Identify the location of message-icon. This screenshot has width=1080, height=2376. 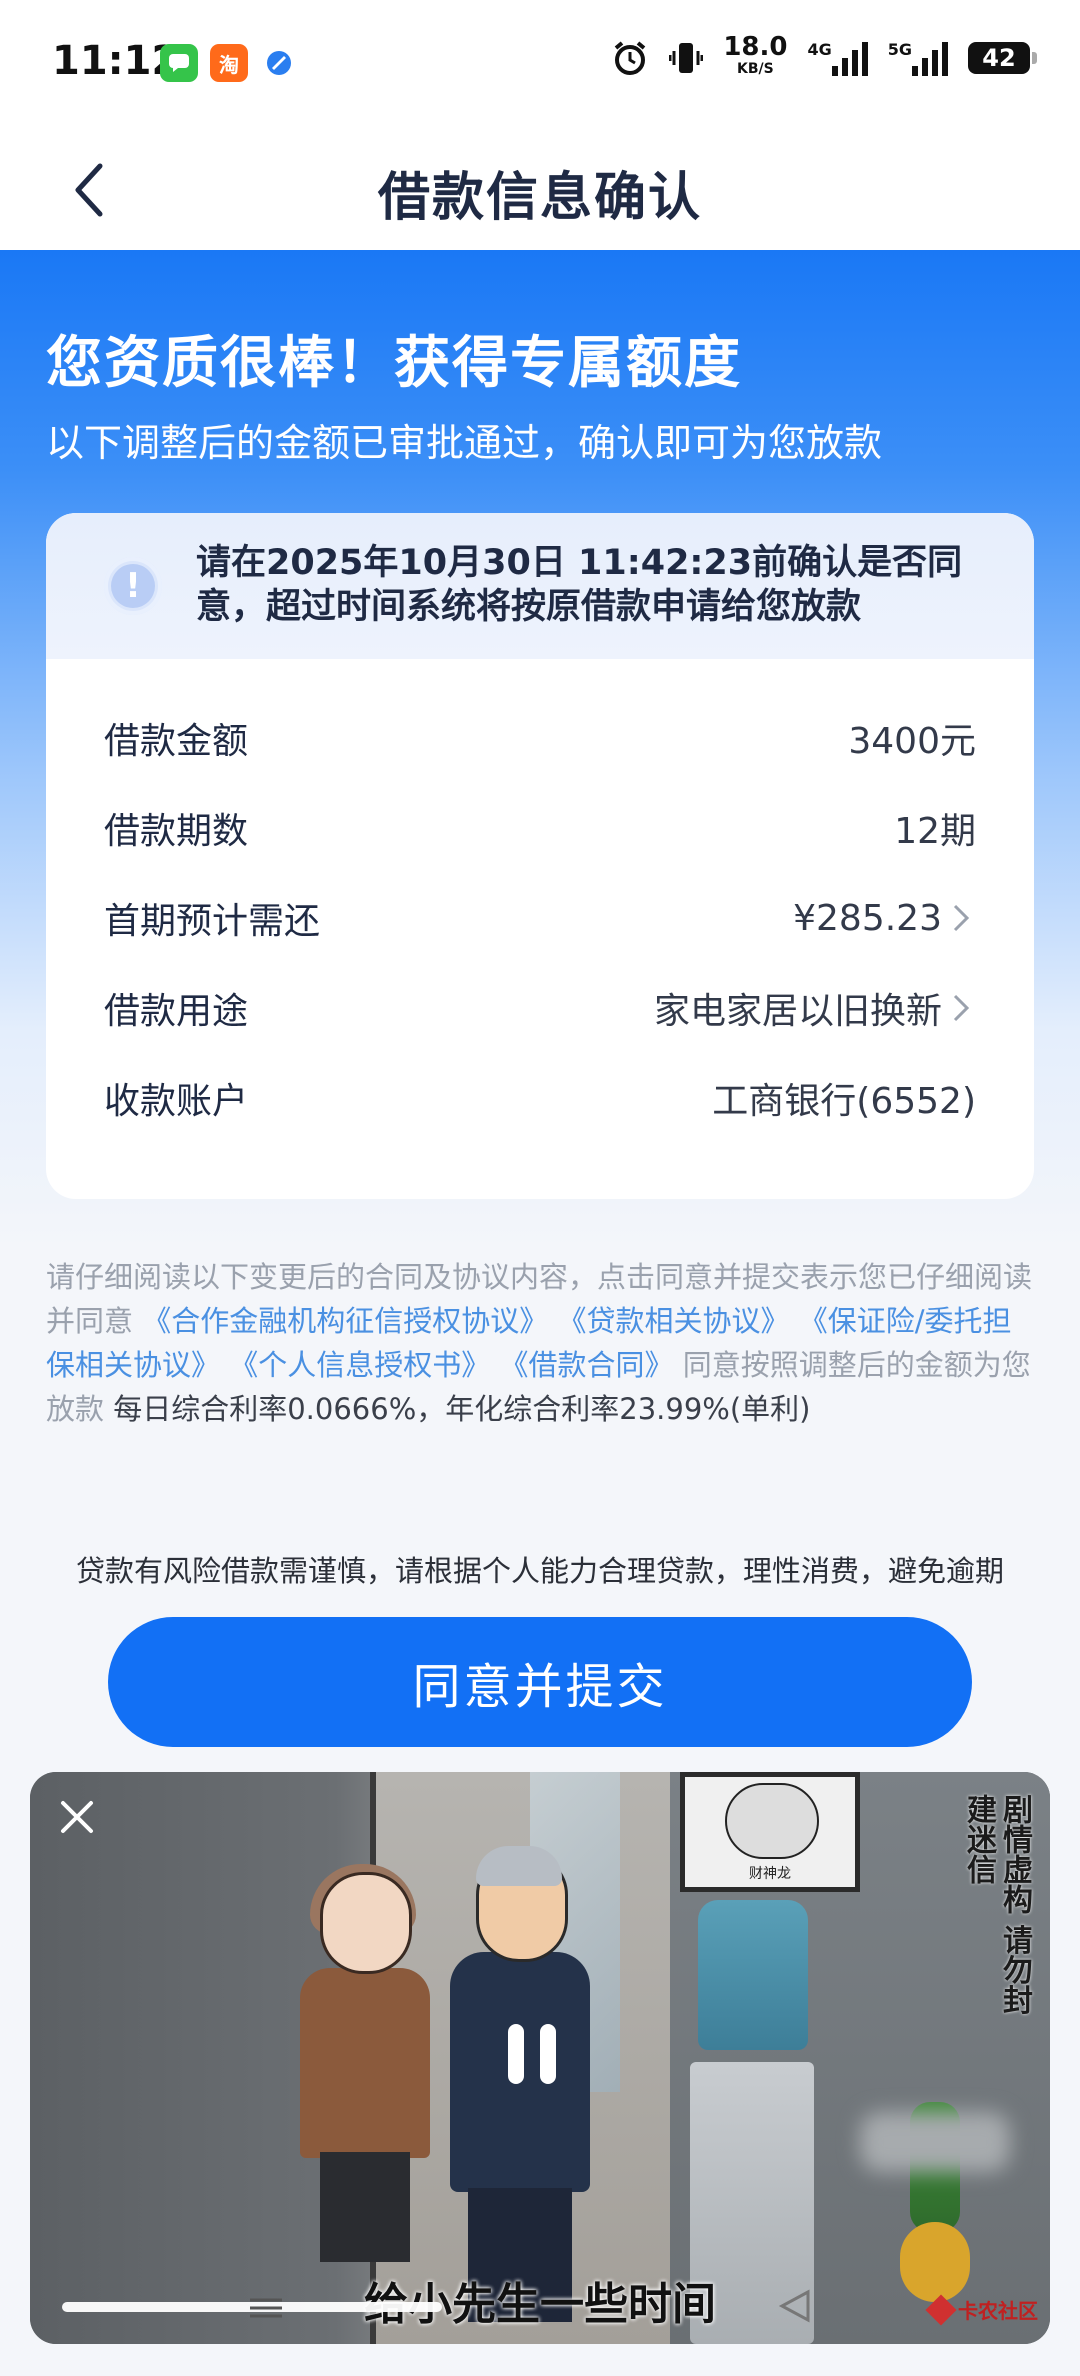
(179, 63).